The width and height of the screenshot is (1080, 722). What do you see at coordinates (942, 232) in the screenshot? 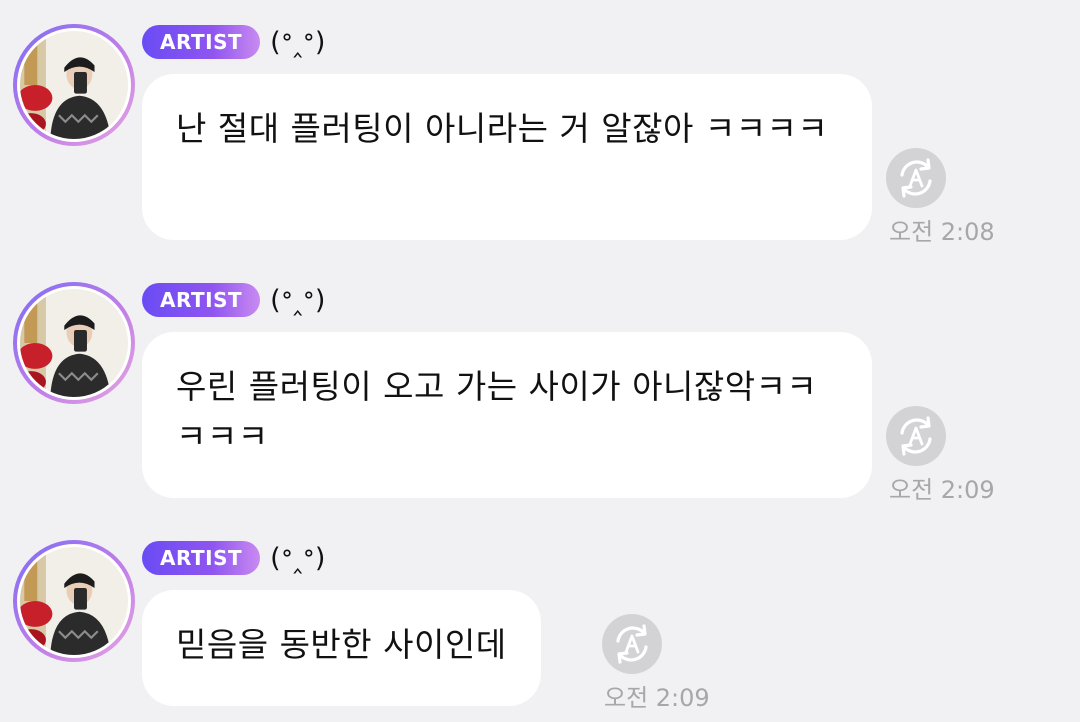
I see `timestamp: 오전 2:08` at bounding box center [942, 232].